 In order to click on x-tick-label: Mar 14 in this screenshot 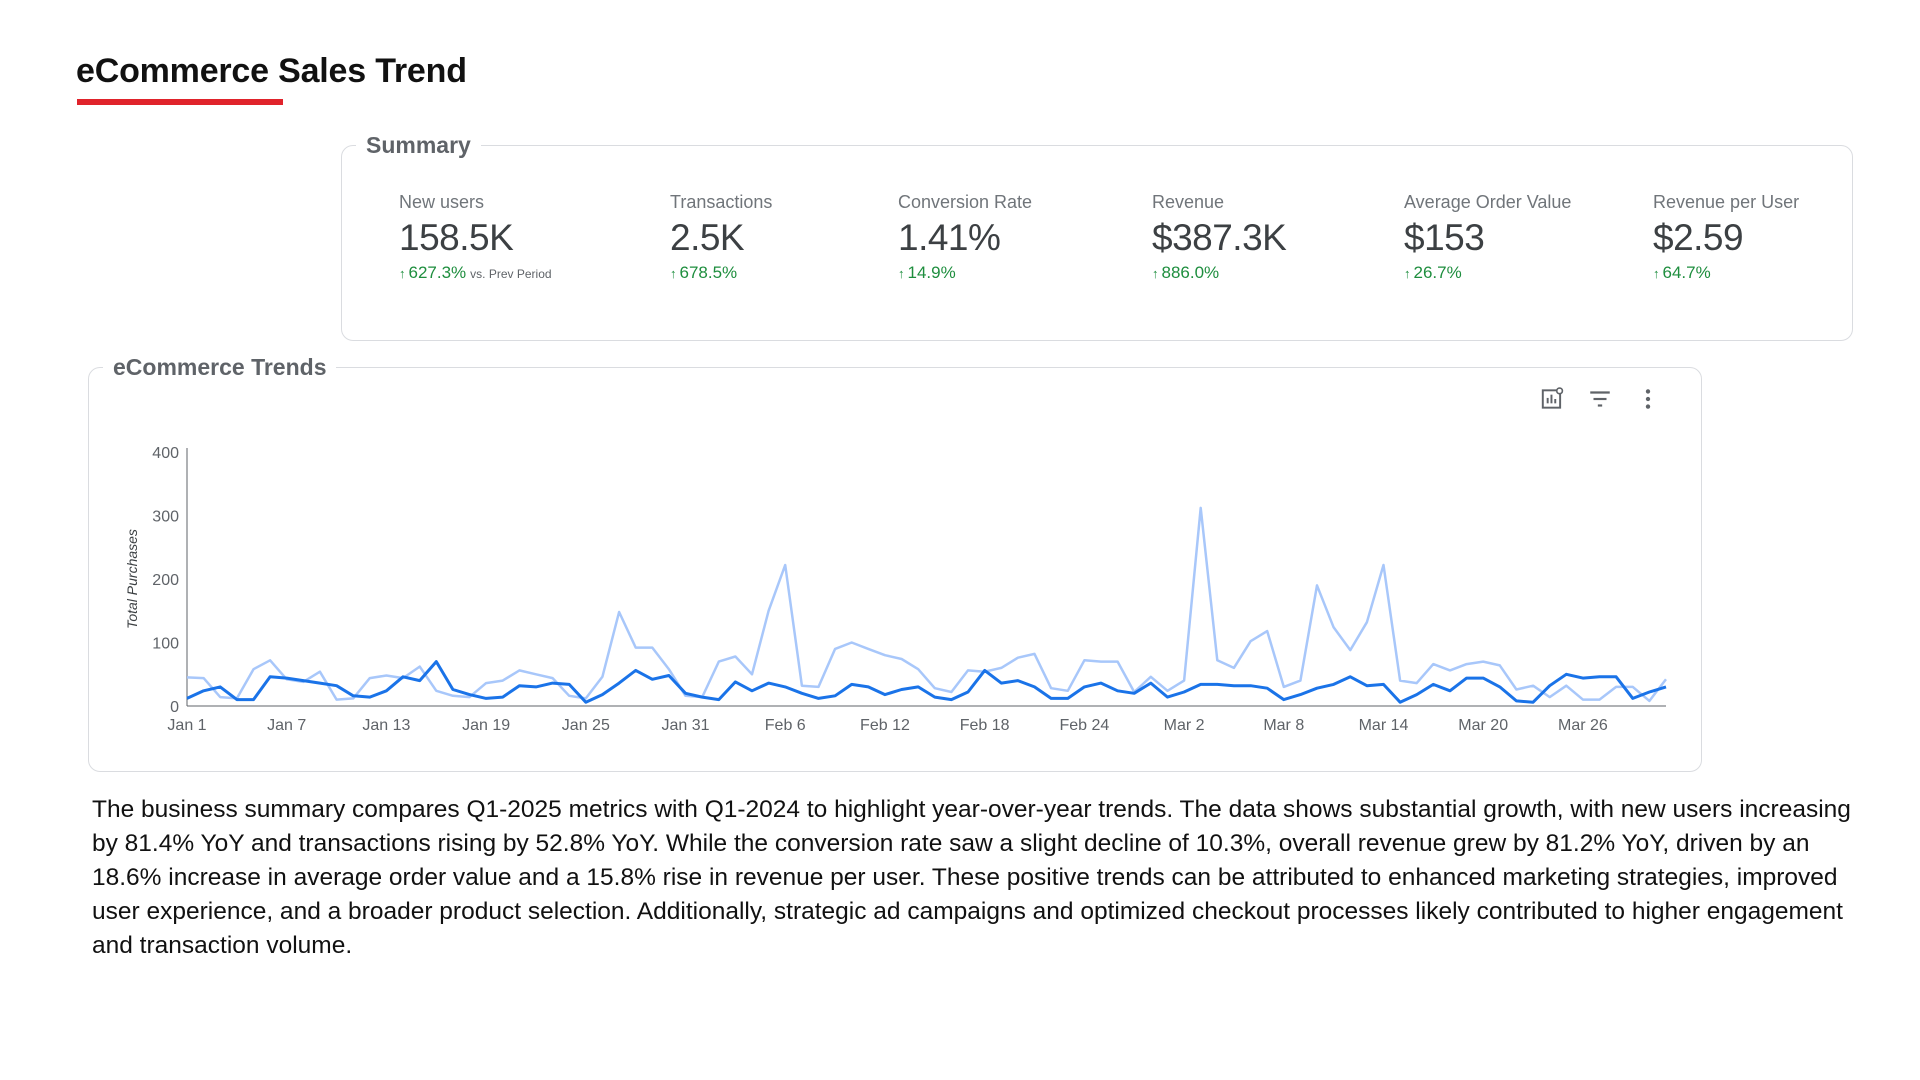, I will do `click(1384, 725)`.